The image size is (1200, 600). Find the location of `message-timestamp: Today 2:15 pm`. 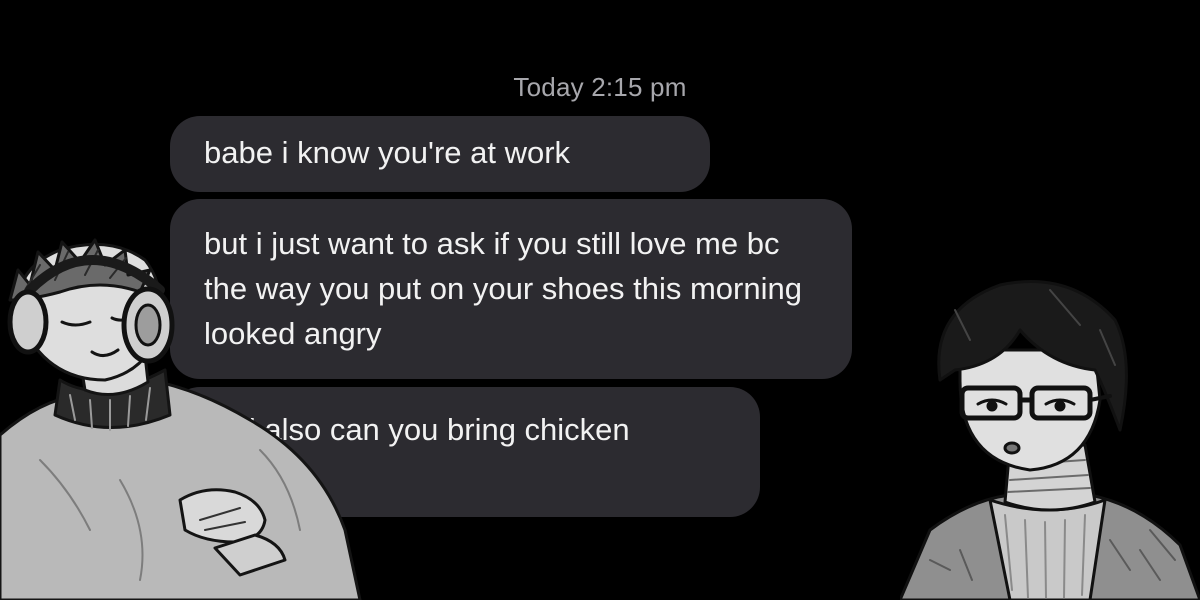

message-timestamp: Today 2:15 pm is located at coordinates (600, 87).